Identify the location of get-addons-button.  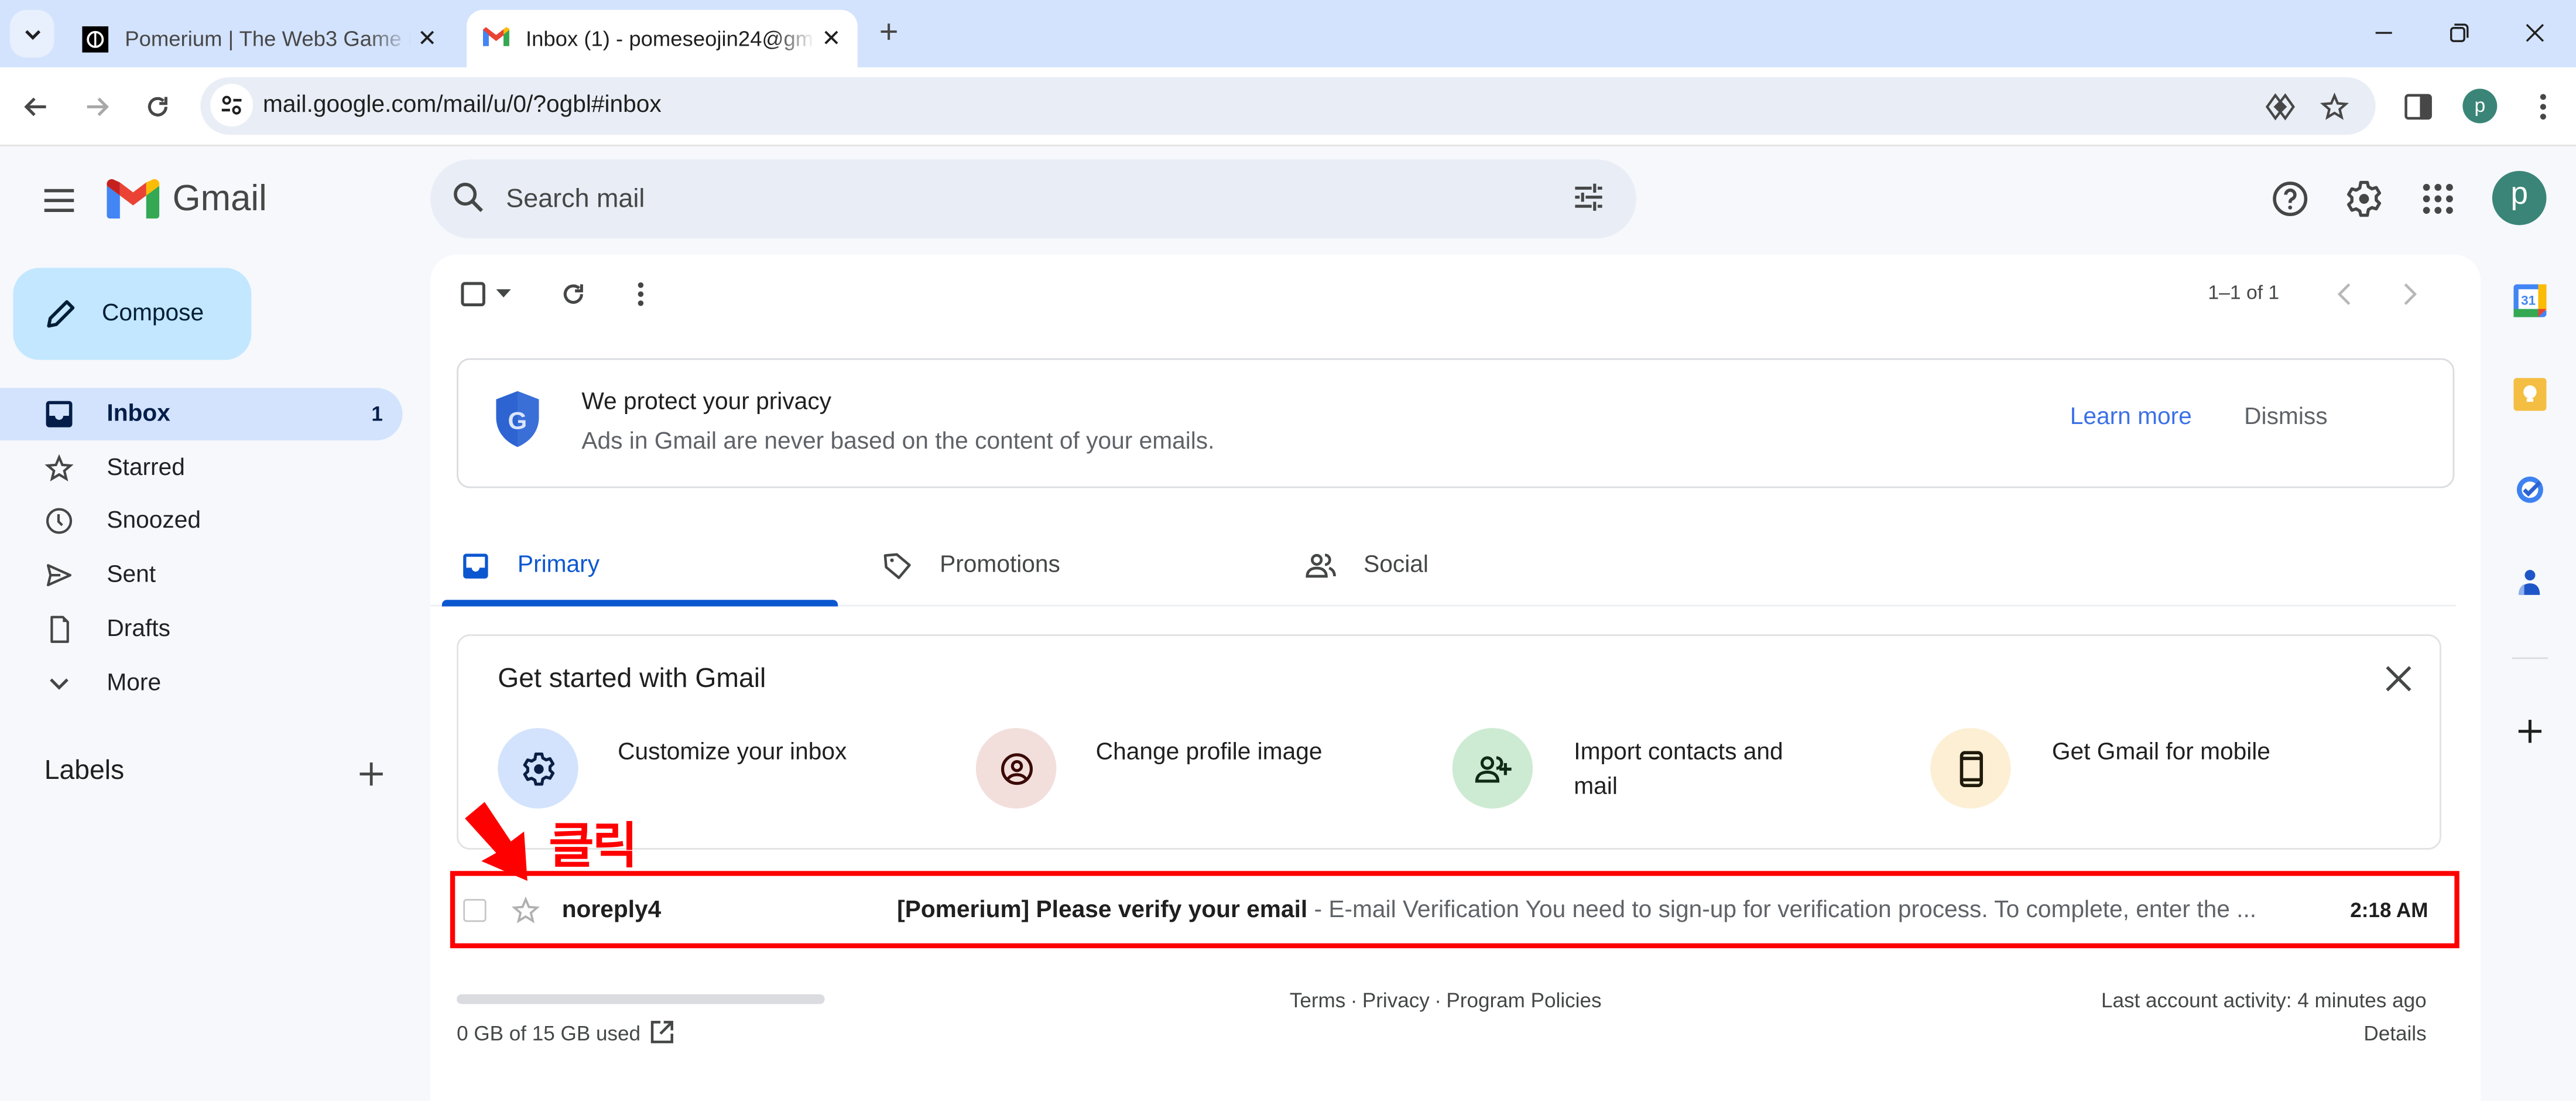
(2530, 731).